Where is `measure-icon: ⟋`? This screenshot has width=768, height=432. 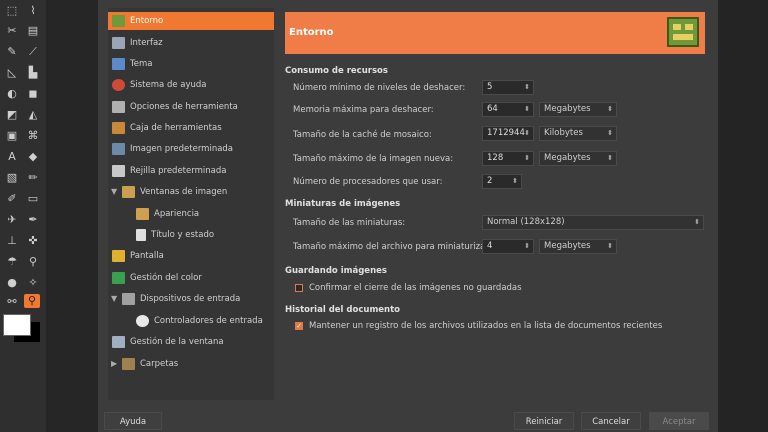 measure-icon: ⟋ is located at coordinates (33, 52).